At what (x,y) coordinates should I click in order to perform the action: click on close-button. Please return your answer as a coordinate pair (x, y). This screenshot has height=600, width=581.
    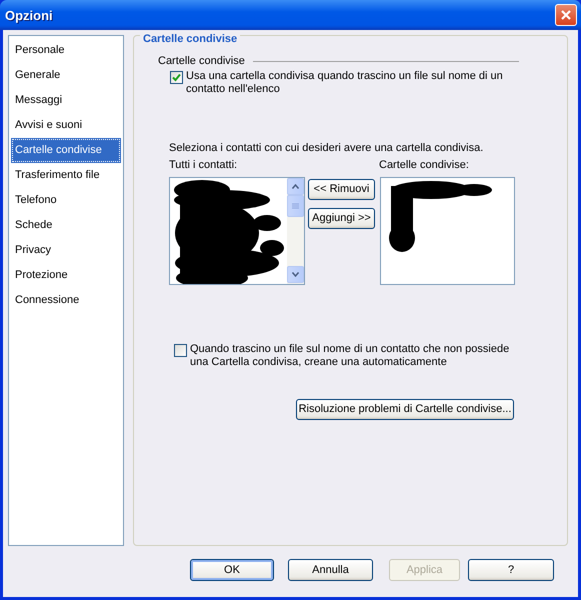
    Looking at the image, I should click on (566, 15).